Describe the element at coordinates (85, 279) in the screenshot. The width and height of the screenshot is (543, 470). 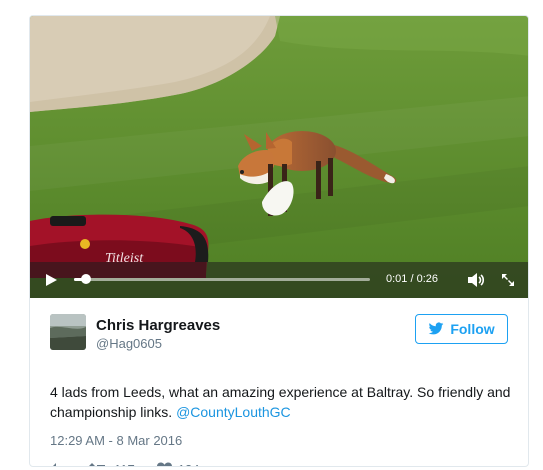
I see `progress-scrubber-handle` at that location.